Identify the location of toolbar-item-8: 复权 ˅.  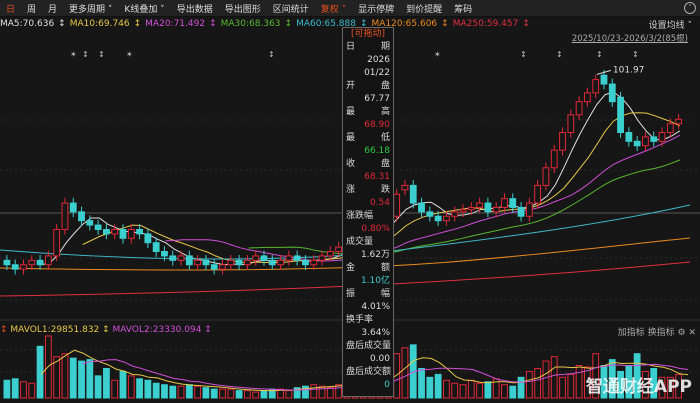
(333, 8).